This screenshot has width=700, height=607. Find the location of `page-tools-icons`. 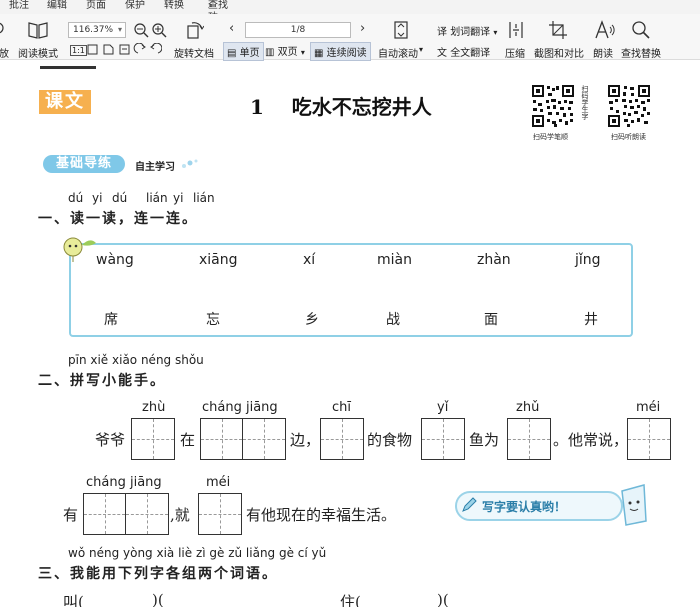

page-tools-icons is located at coordinates (124, 49).